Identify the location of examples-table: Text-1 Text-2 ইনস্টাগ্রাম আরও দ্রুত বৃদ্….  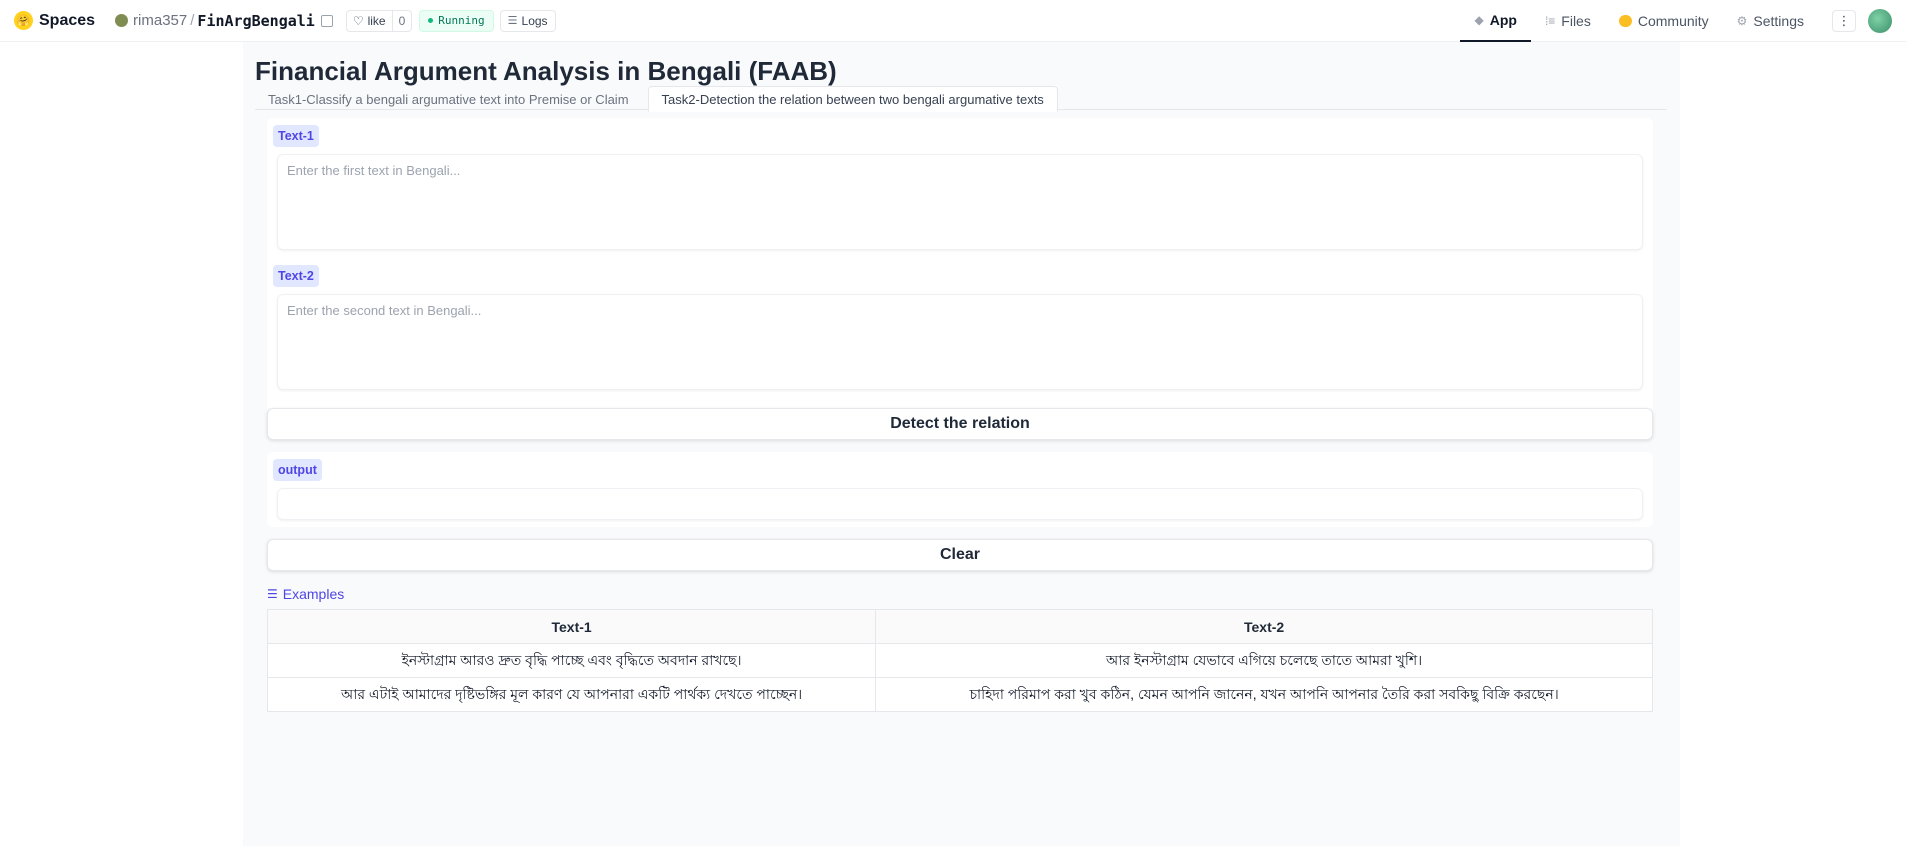
(959, 660).